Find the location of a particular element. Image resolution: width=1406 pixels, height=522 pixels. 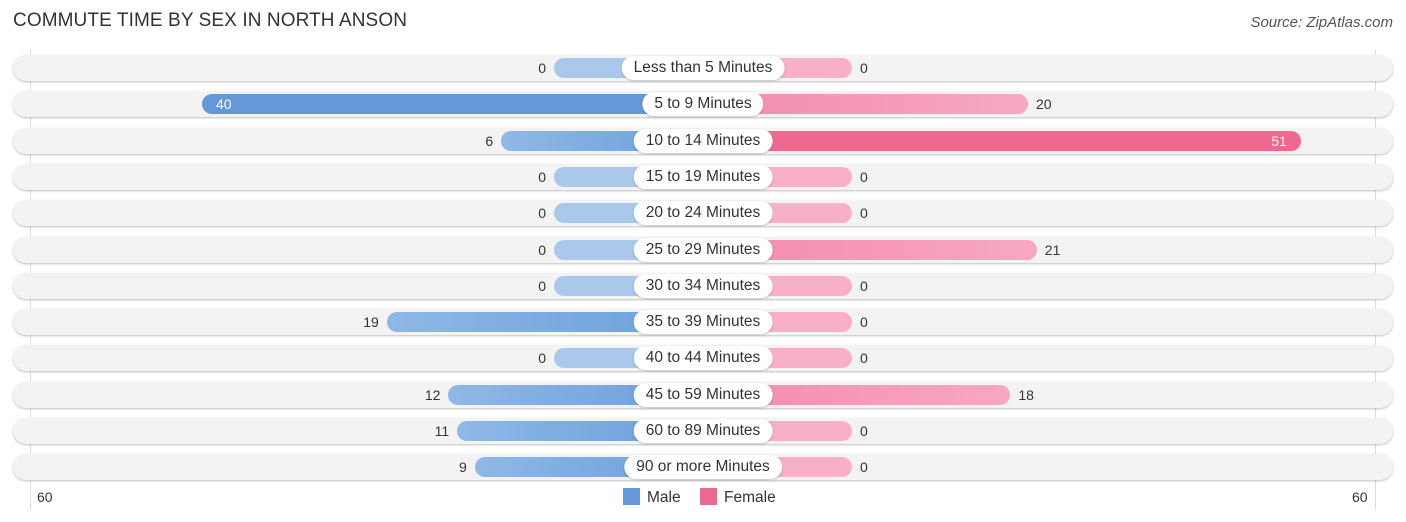

value-label-female: 20 is located at coordinates (1044, 104).